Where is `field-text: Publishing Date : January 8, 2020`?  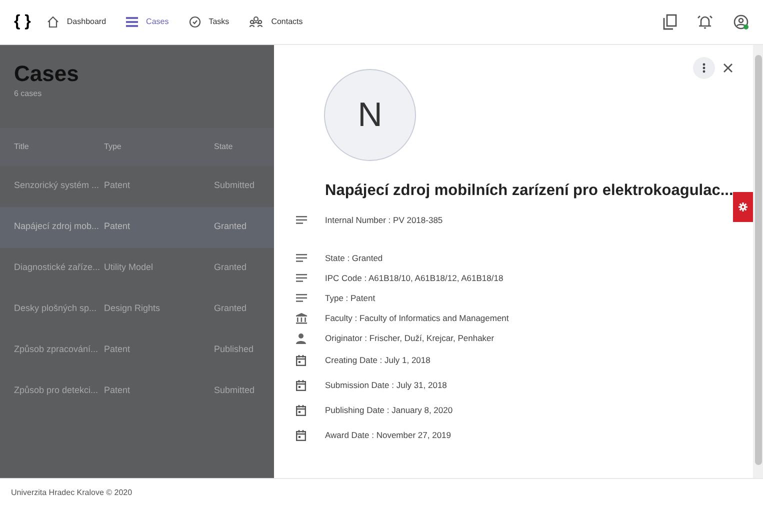 field-text: Publishing Date : January 8, 2020 is located at coordinates (389, 411).